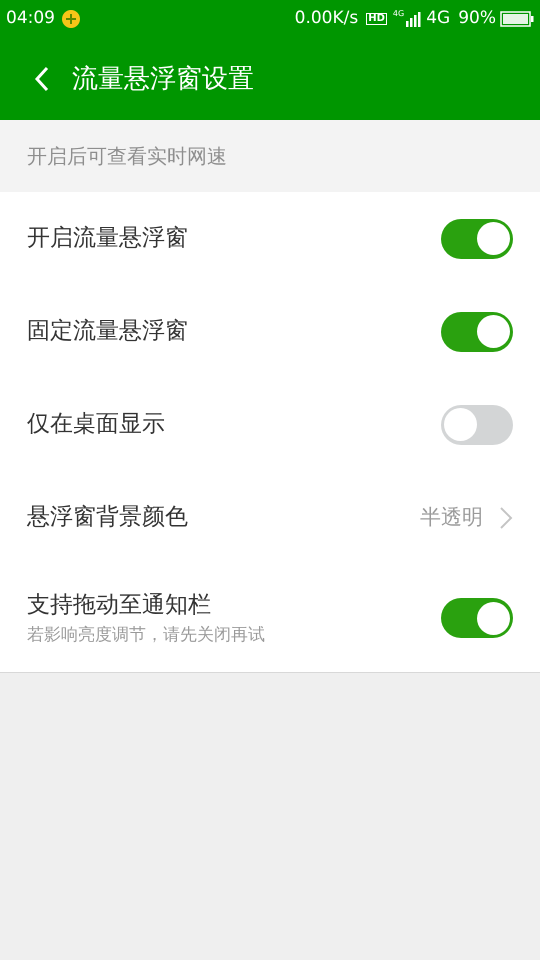 The width and height of the screenshot is (540, 960). I want to click on settings-row: 仅在桌面显示, so click(270, 424).